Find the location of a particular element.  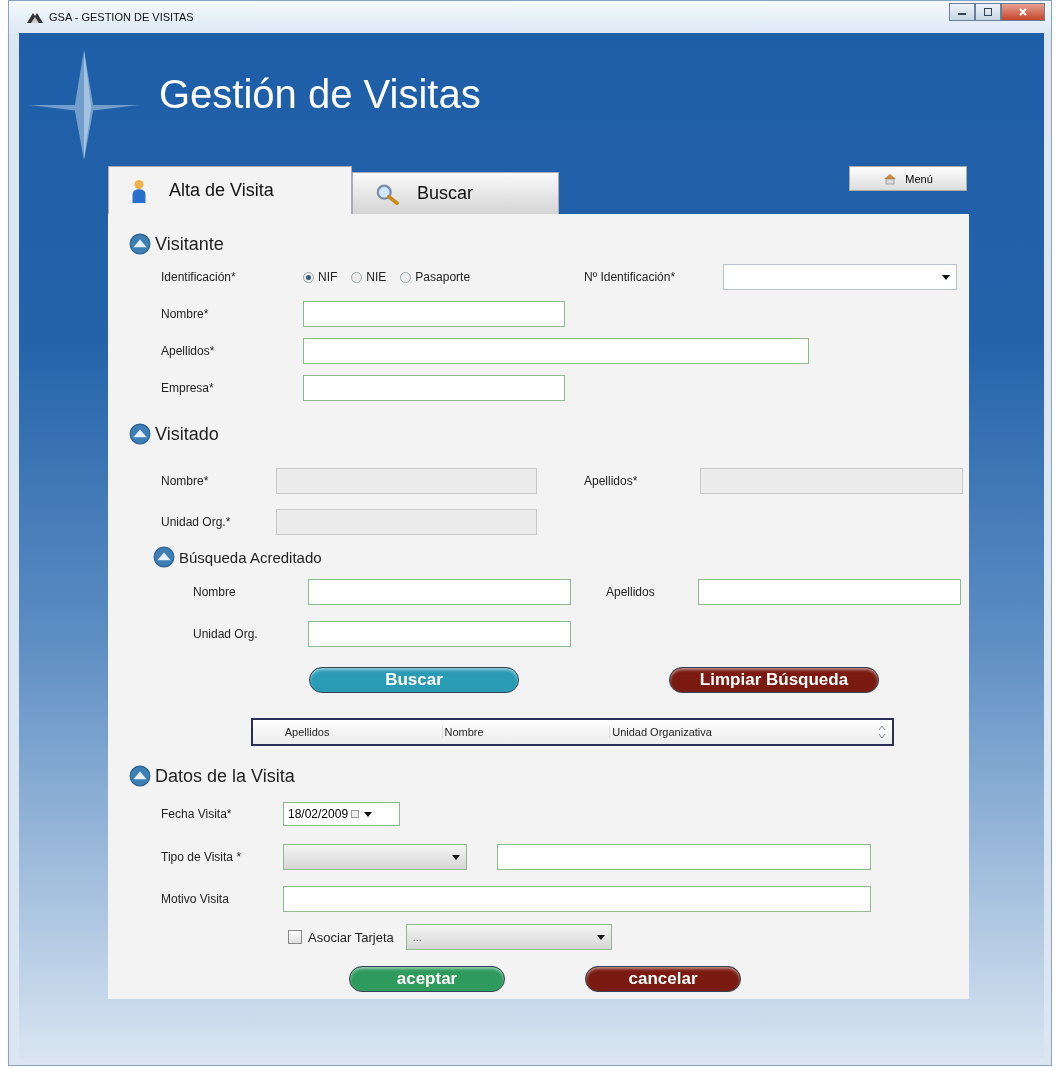

section-title: Visitante is located at coordinates (189, 244).